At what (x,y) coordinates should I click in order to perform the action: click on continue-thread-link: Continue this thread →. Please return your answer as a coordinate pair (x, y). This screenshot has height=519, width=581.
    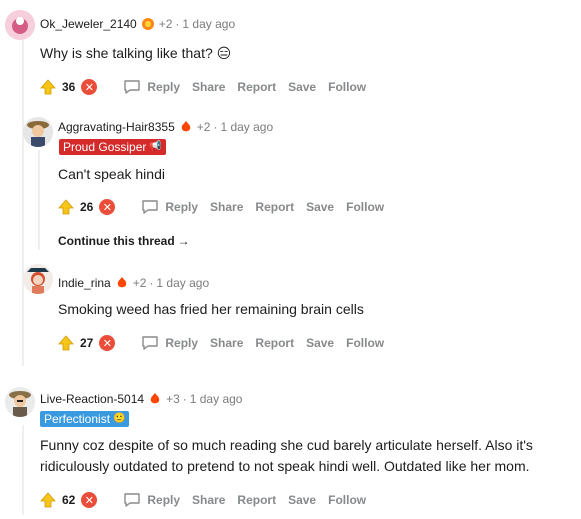
    Looking at the image, I should click on (124, 241).